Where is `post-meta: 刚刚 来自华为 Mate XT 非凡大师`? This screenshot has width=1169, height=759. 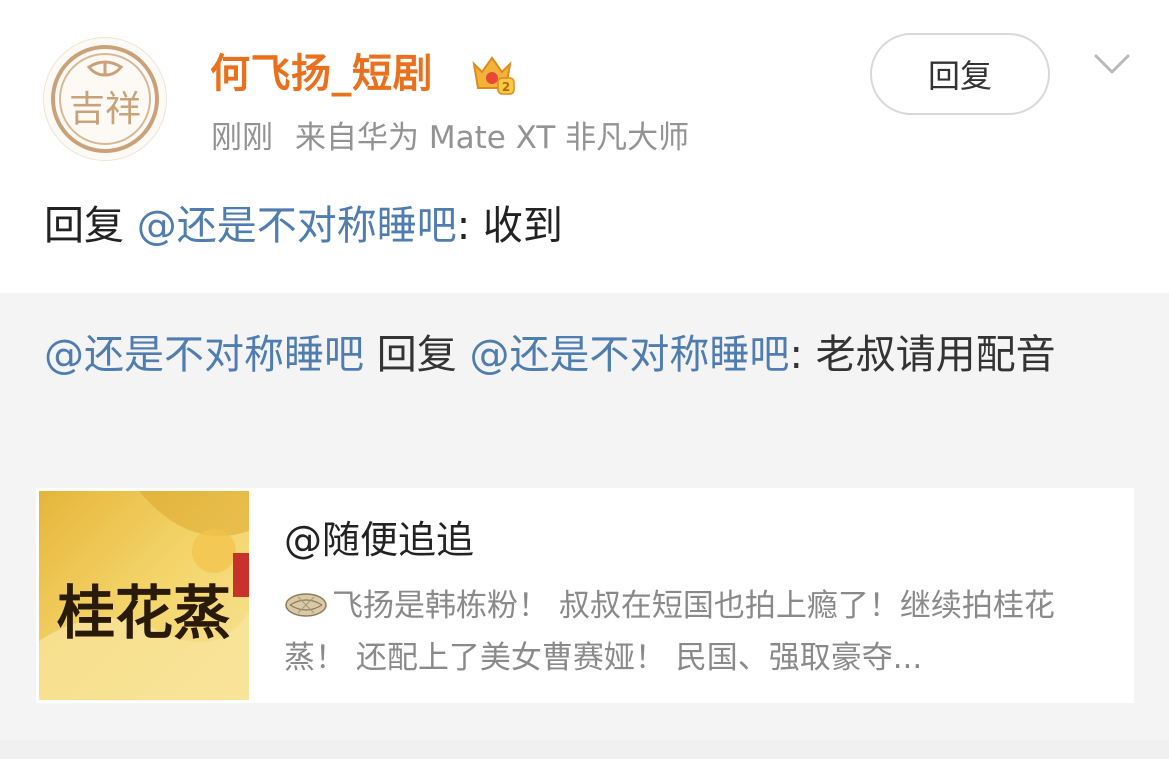
post-meta: 刚刚 来自华为 Mate XT 非凡大师 is located at coordinates (450, 138).